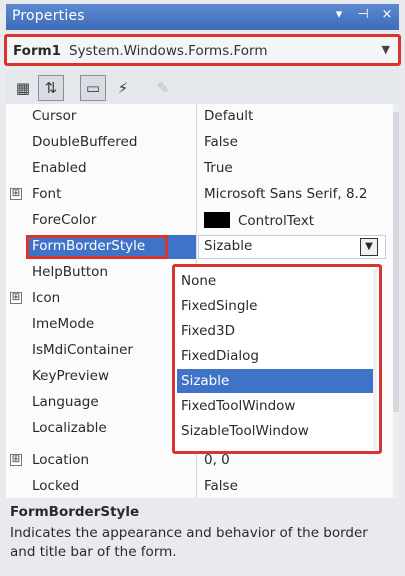  What do you see at coordinates (386, 49) in the screenshot?
I see `chevron-down-icon: ▼` at bounding box center [386, 49].